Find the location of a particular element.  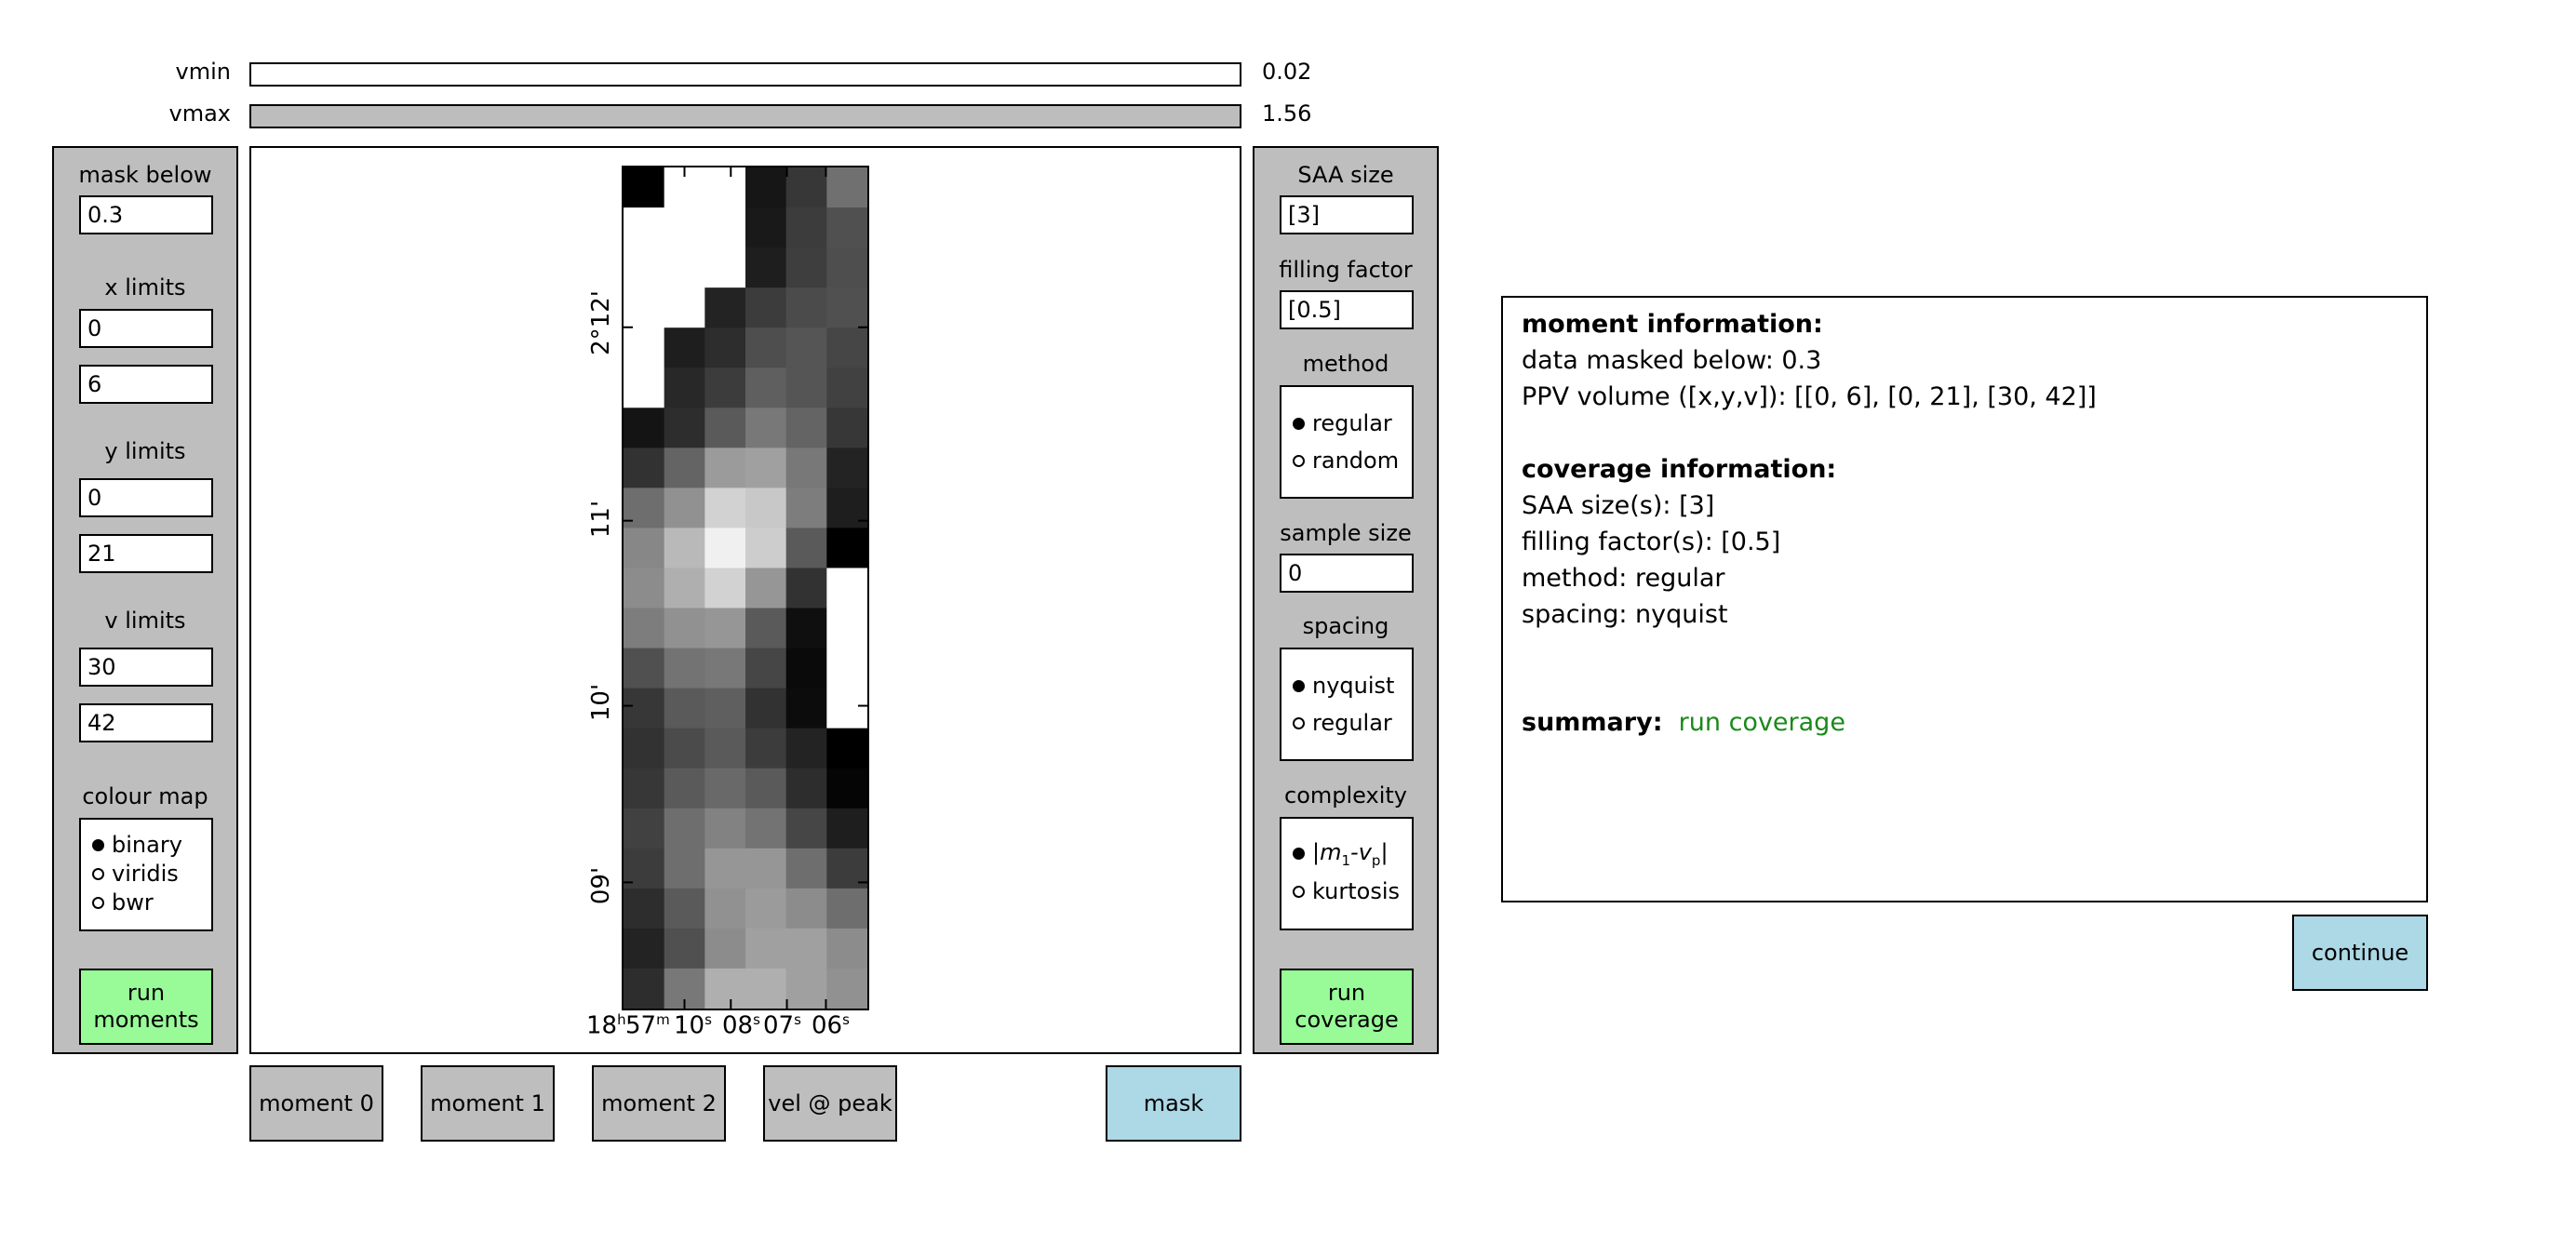

method-option-regular: regular is located at coordinates (1342, 423).